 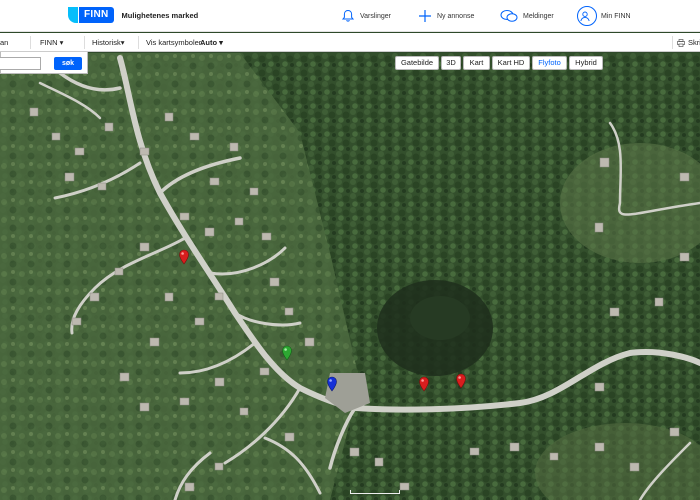 I want to click on map-scale-bar, so click(x=375, y=492).